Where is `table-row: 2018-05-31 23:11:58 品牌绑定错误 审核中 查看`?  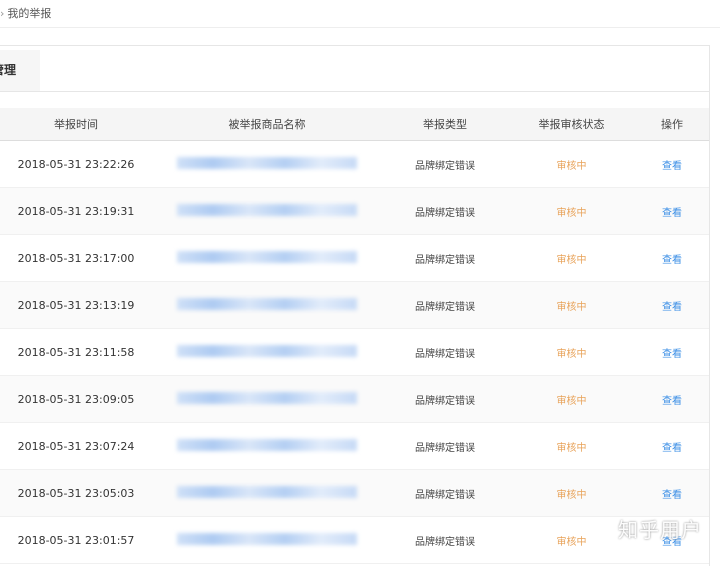
table-row: 2018-05-31 23:11:58 品牌绑定错误 审核中 查看 is located at coordinates (354, 352).